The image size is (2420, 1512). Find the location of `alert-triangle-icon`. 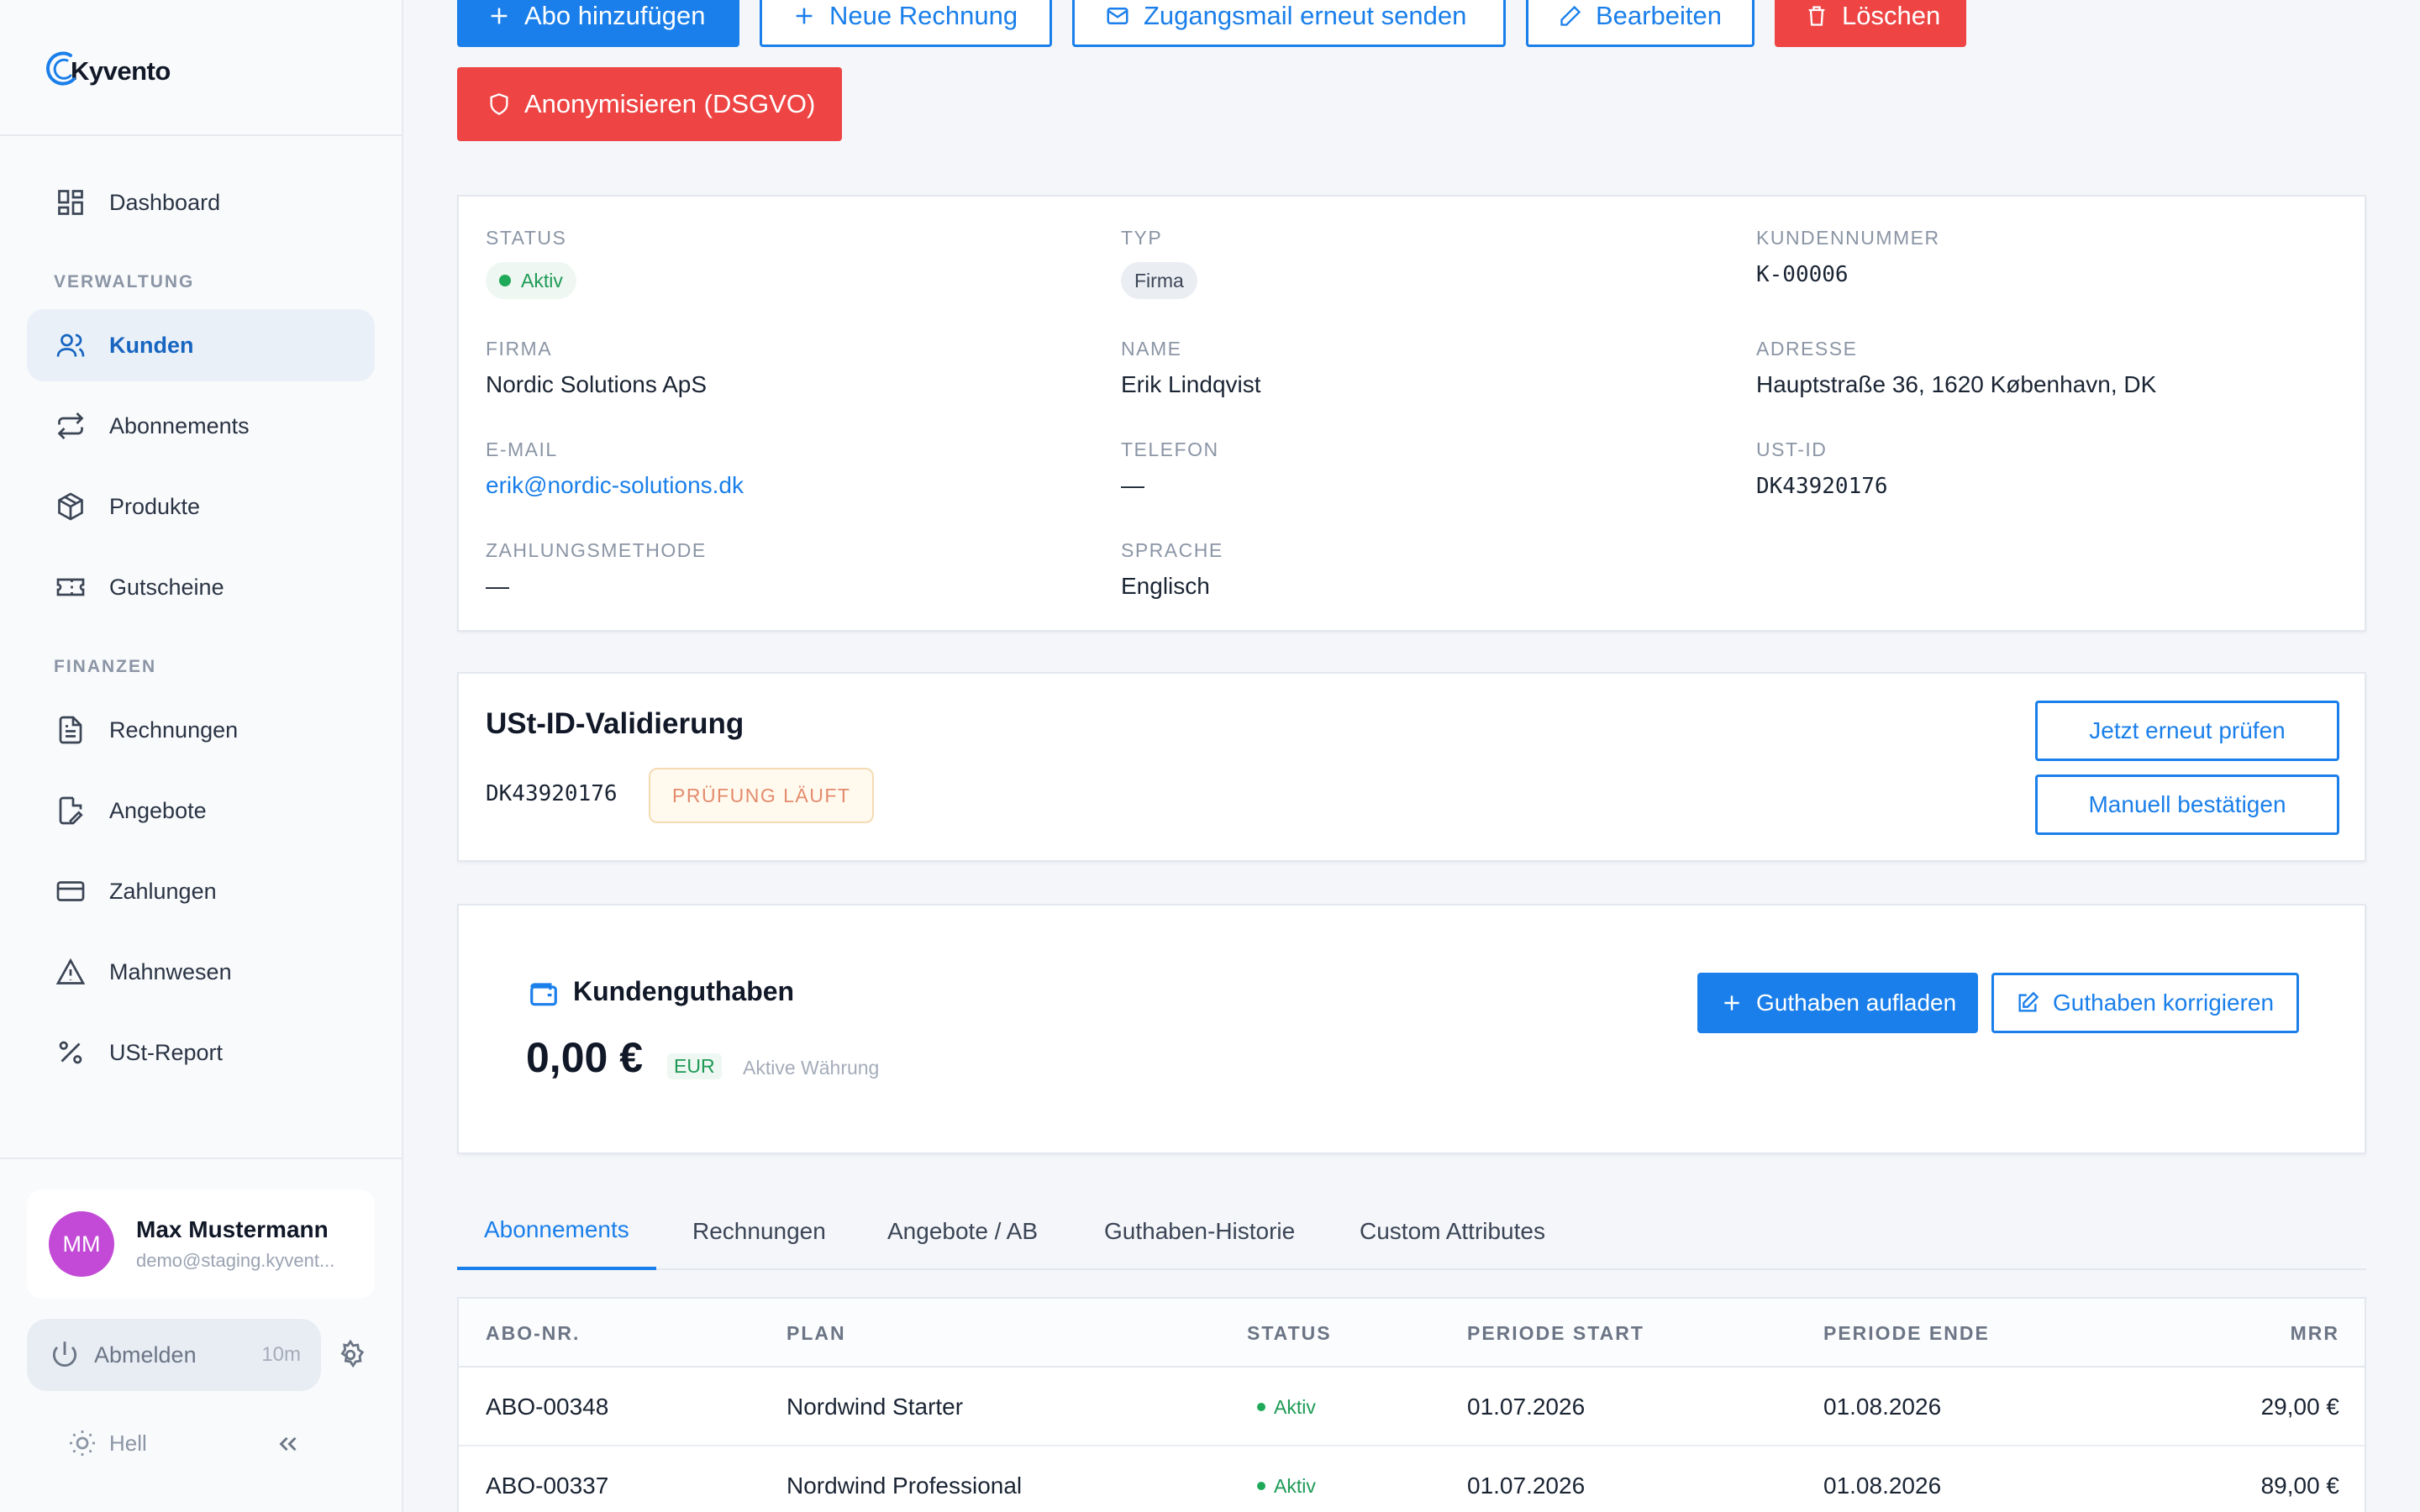

alert-triangle-icon is located at coordinates (70, 972).